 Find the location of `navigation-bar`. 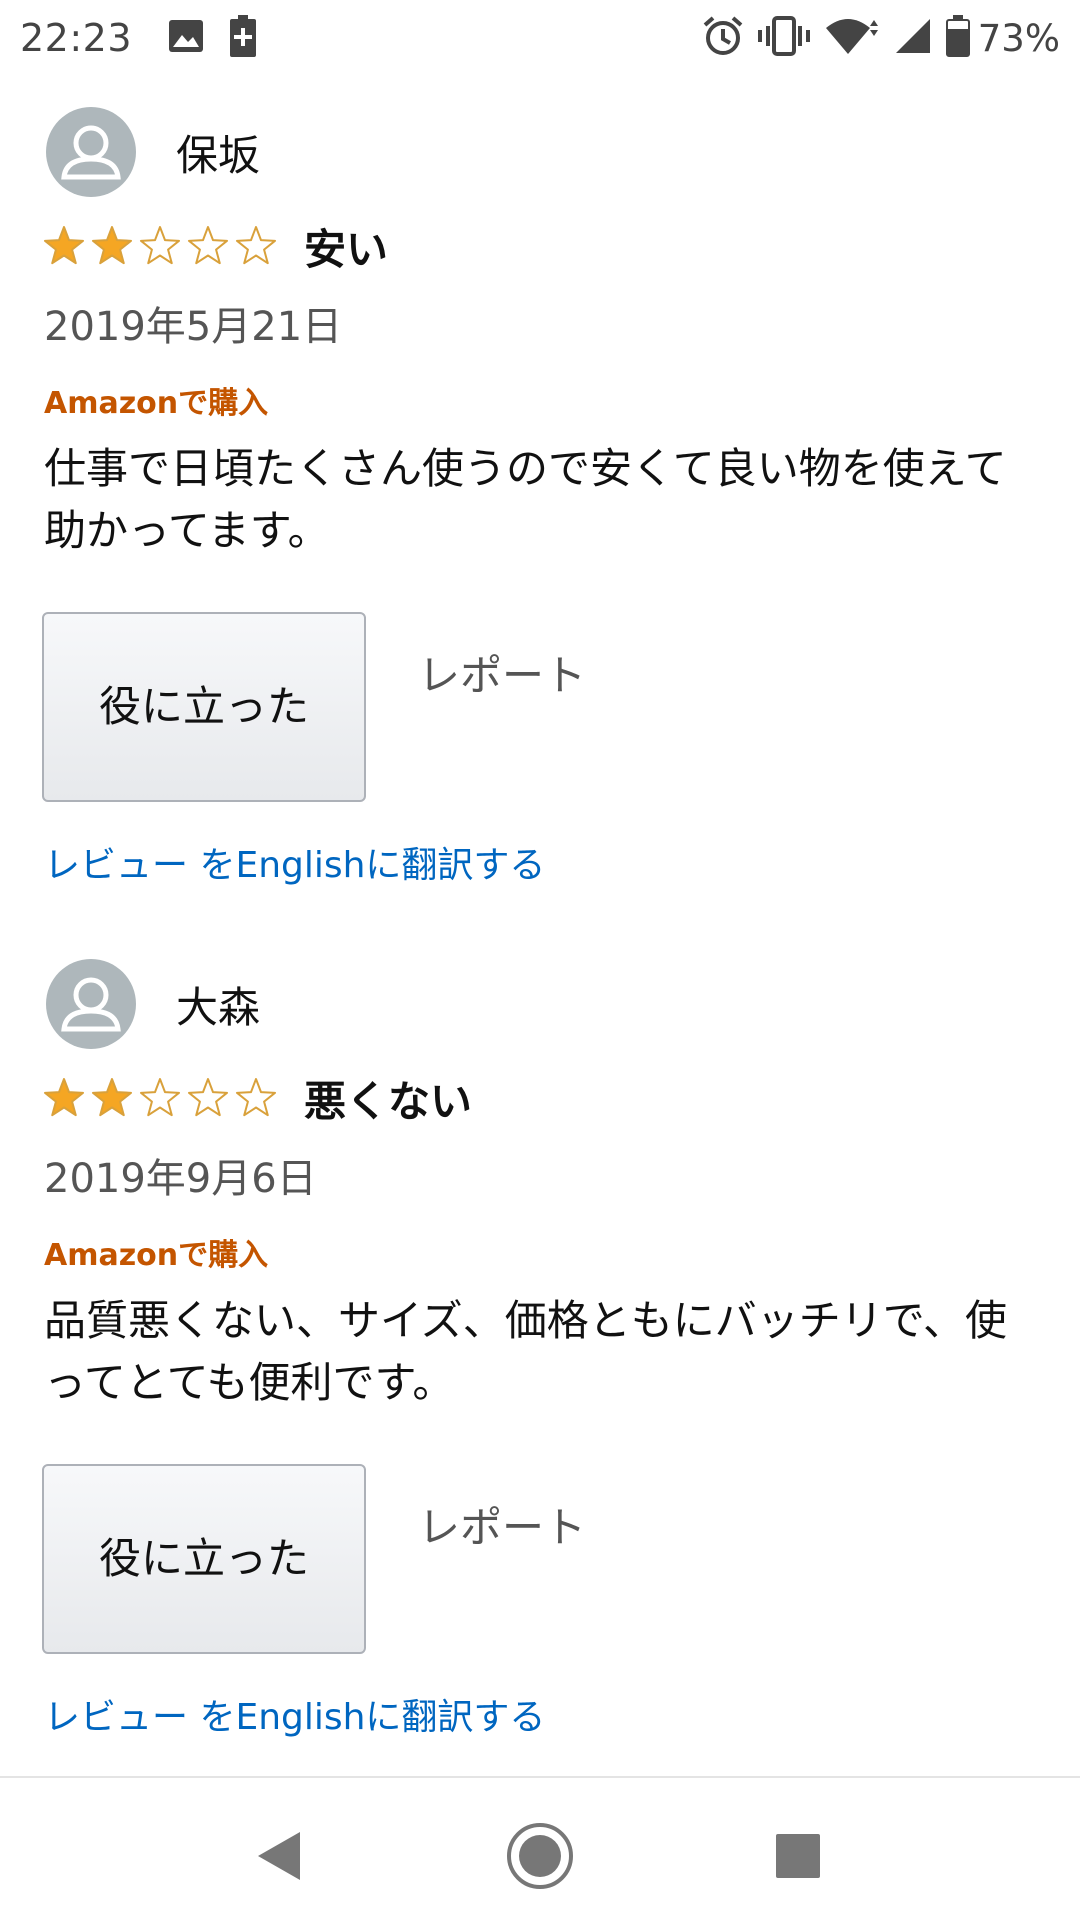

navigation-bar is located at coordinates (540, 1848).